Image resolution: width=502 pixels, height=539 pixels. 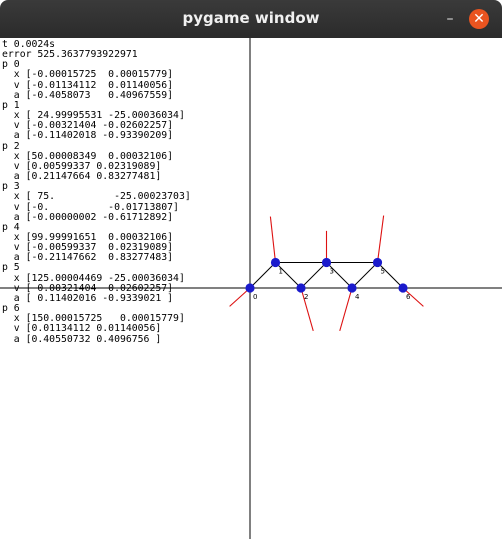 What do you see at coordinates (82, 329) in the screenshot?
I see `debug-line: v [0.01134112 0.01140056]` at bounding box center [82, 329].